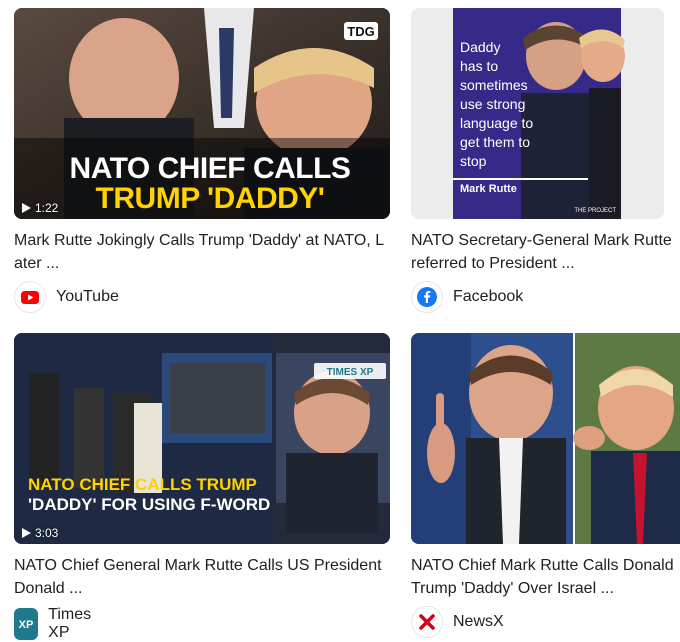 The height and width of the screenshot is (642, 680). Describe the element at coordinates (480, 47) in the screenshot. I see `svg-text: Daddy` at that location.